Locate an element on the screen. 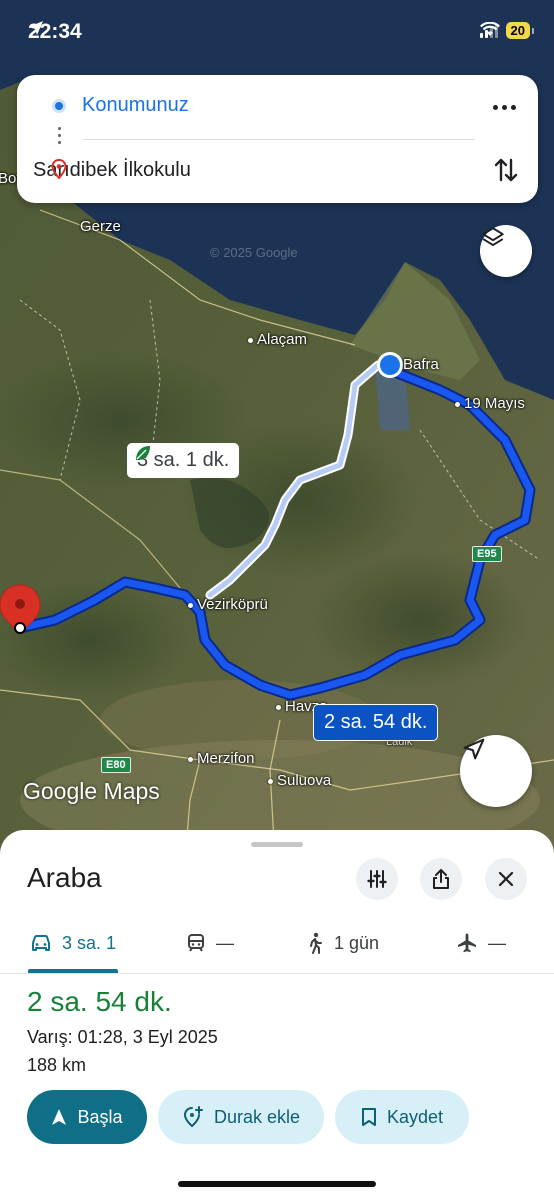 This screenshot has height=1200, width=554. alt-route-time-label: 3 sa. 1 dk. is located at coordinates (183, 460).